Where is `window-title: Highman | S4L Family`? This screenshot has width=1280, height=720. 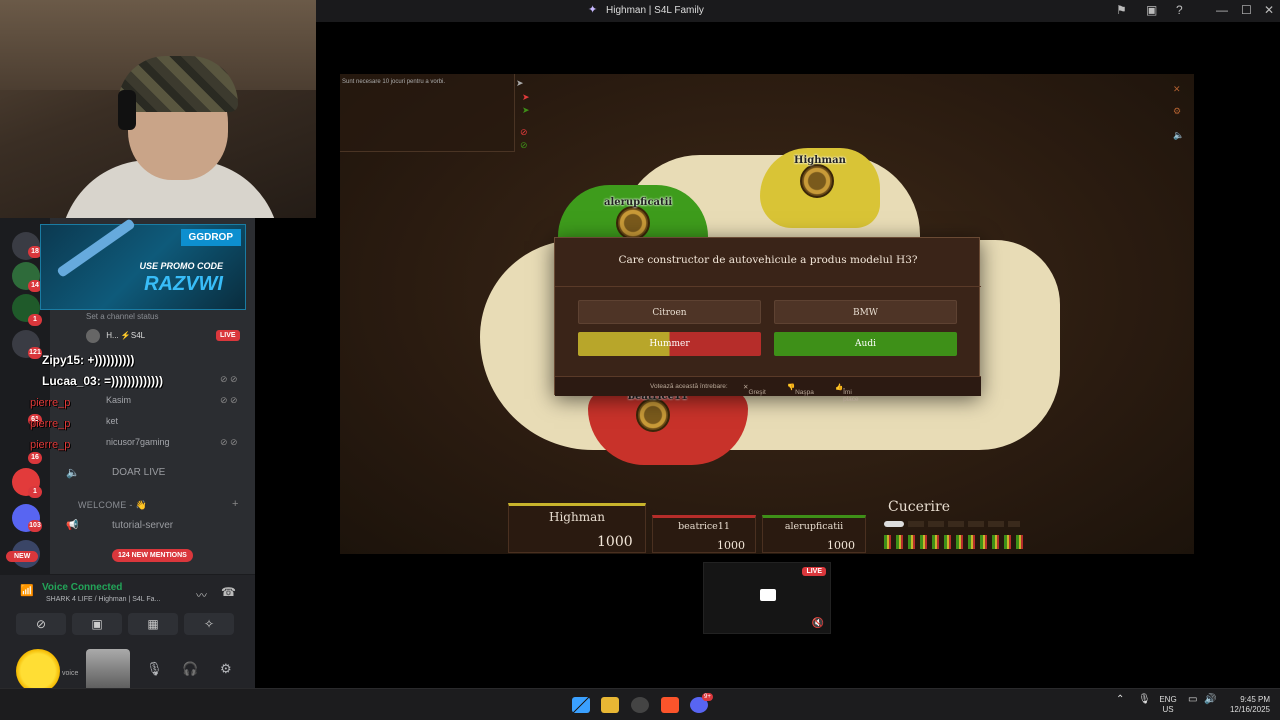 window-title: Highman | S4L Family is located at coordinates (655, 10).